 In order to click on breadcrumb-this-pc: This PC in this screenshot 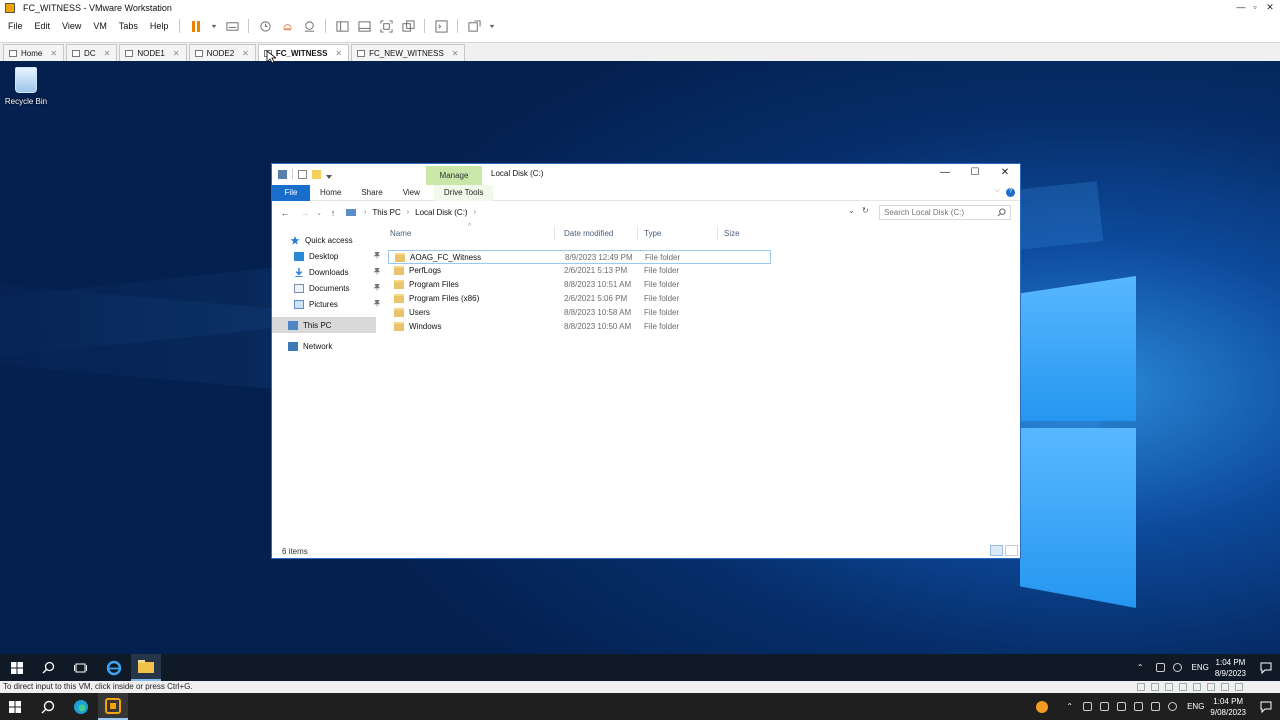, I will do `click(386, 212)`.